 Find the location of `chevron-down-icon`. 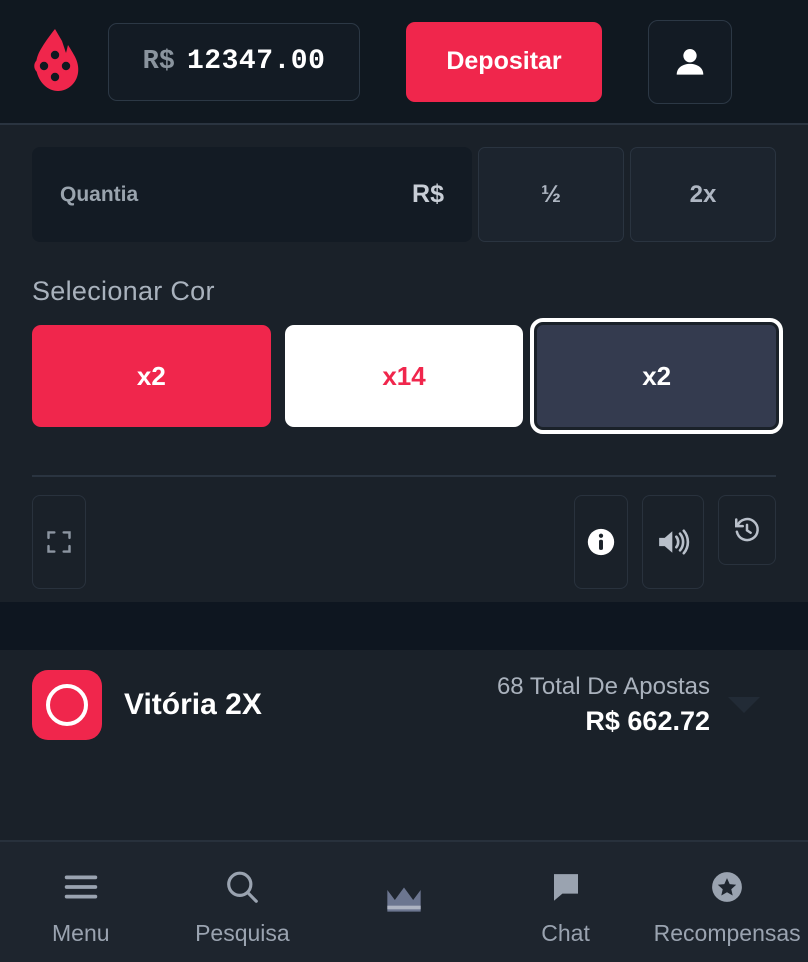

chevron-down-icon is located at coordinates (744, 705).